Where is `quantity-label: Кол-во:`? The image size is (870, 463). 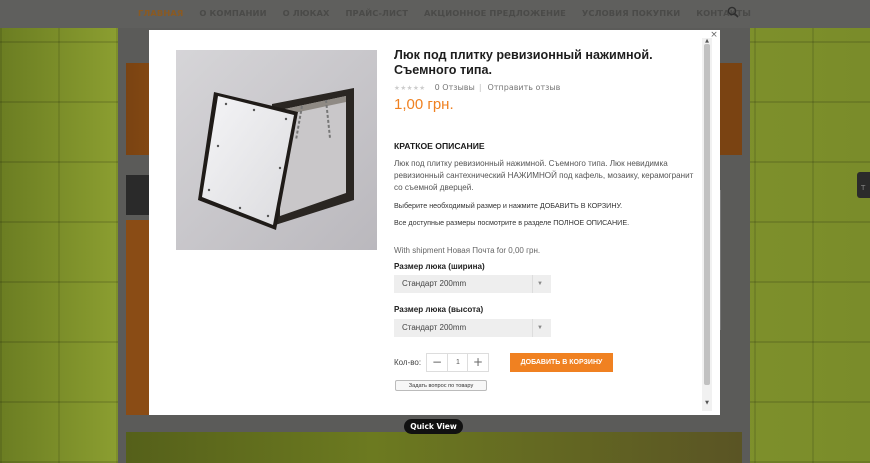
quantity-label: Кол-во: is located at coordinates (408, 362).